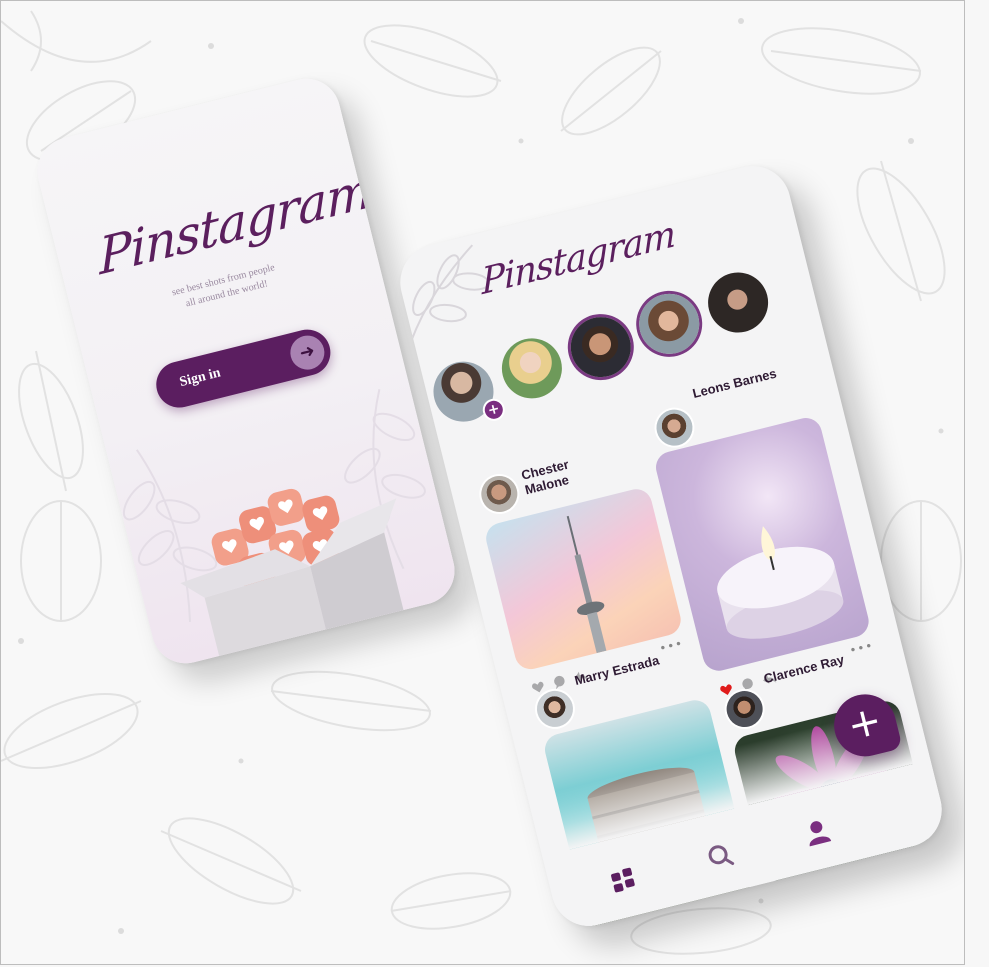  Describe the element at coordinates (780, 582) in the screenshot. I see `candle-illustration` at that location.